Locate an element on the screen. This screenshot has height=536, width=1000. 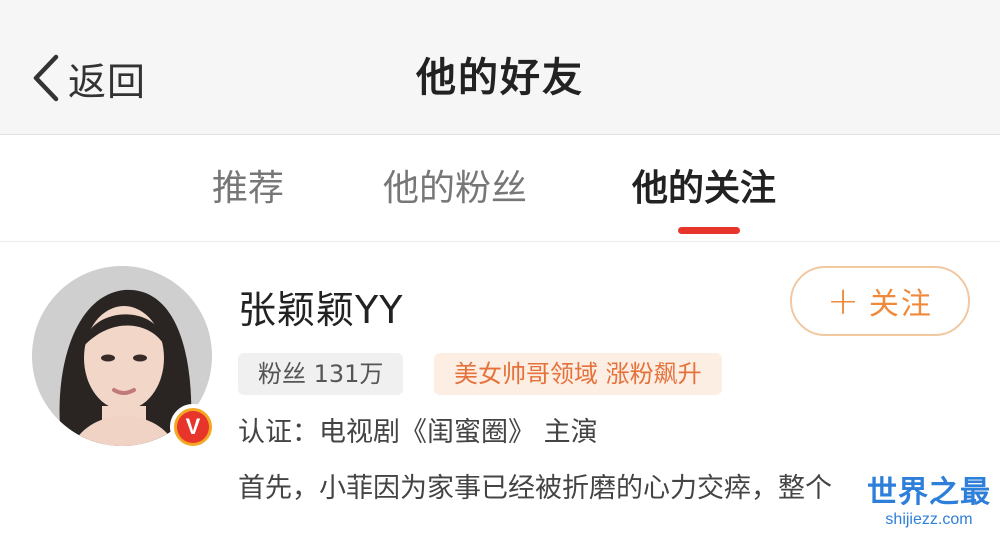
certification-text: 认证：电视剧《闺蜜圈》 主演 is located at coordinates (418, 432).